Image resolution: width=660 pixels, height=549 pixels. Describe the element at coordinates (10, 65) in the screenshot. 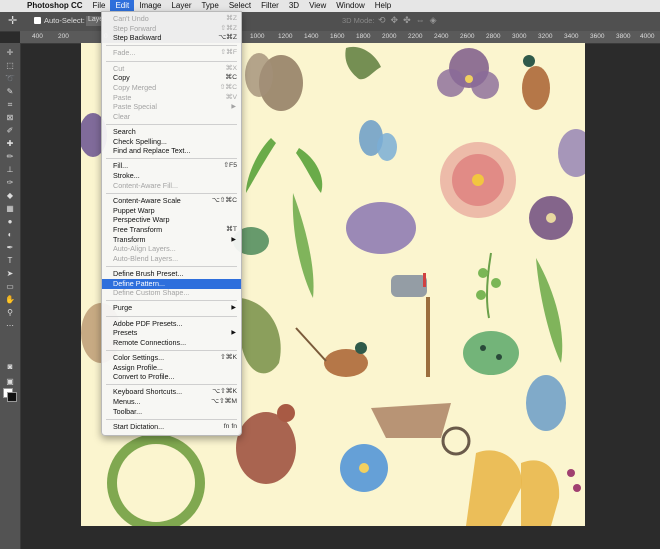

I see `marquee-tool-icon: ⬚` at that location.